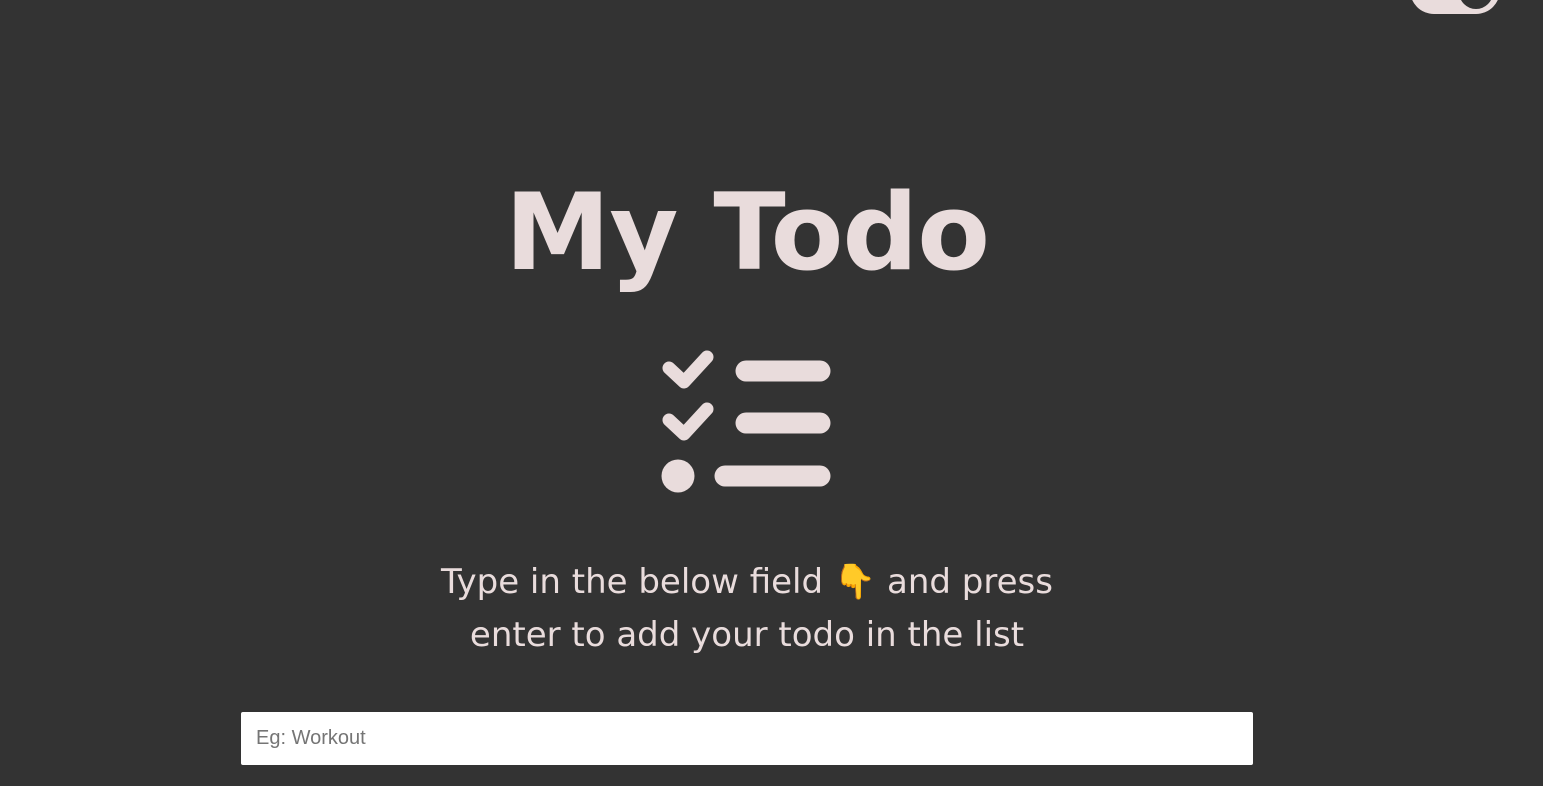 This screenshot has width=1543, height=786. Describe the element at coordinates (747, 582) in the screenshot. I see `instruction-line-1: Type in the below field 👇 and press` at that location.